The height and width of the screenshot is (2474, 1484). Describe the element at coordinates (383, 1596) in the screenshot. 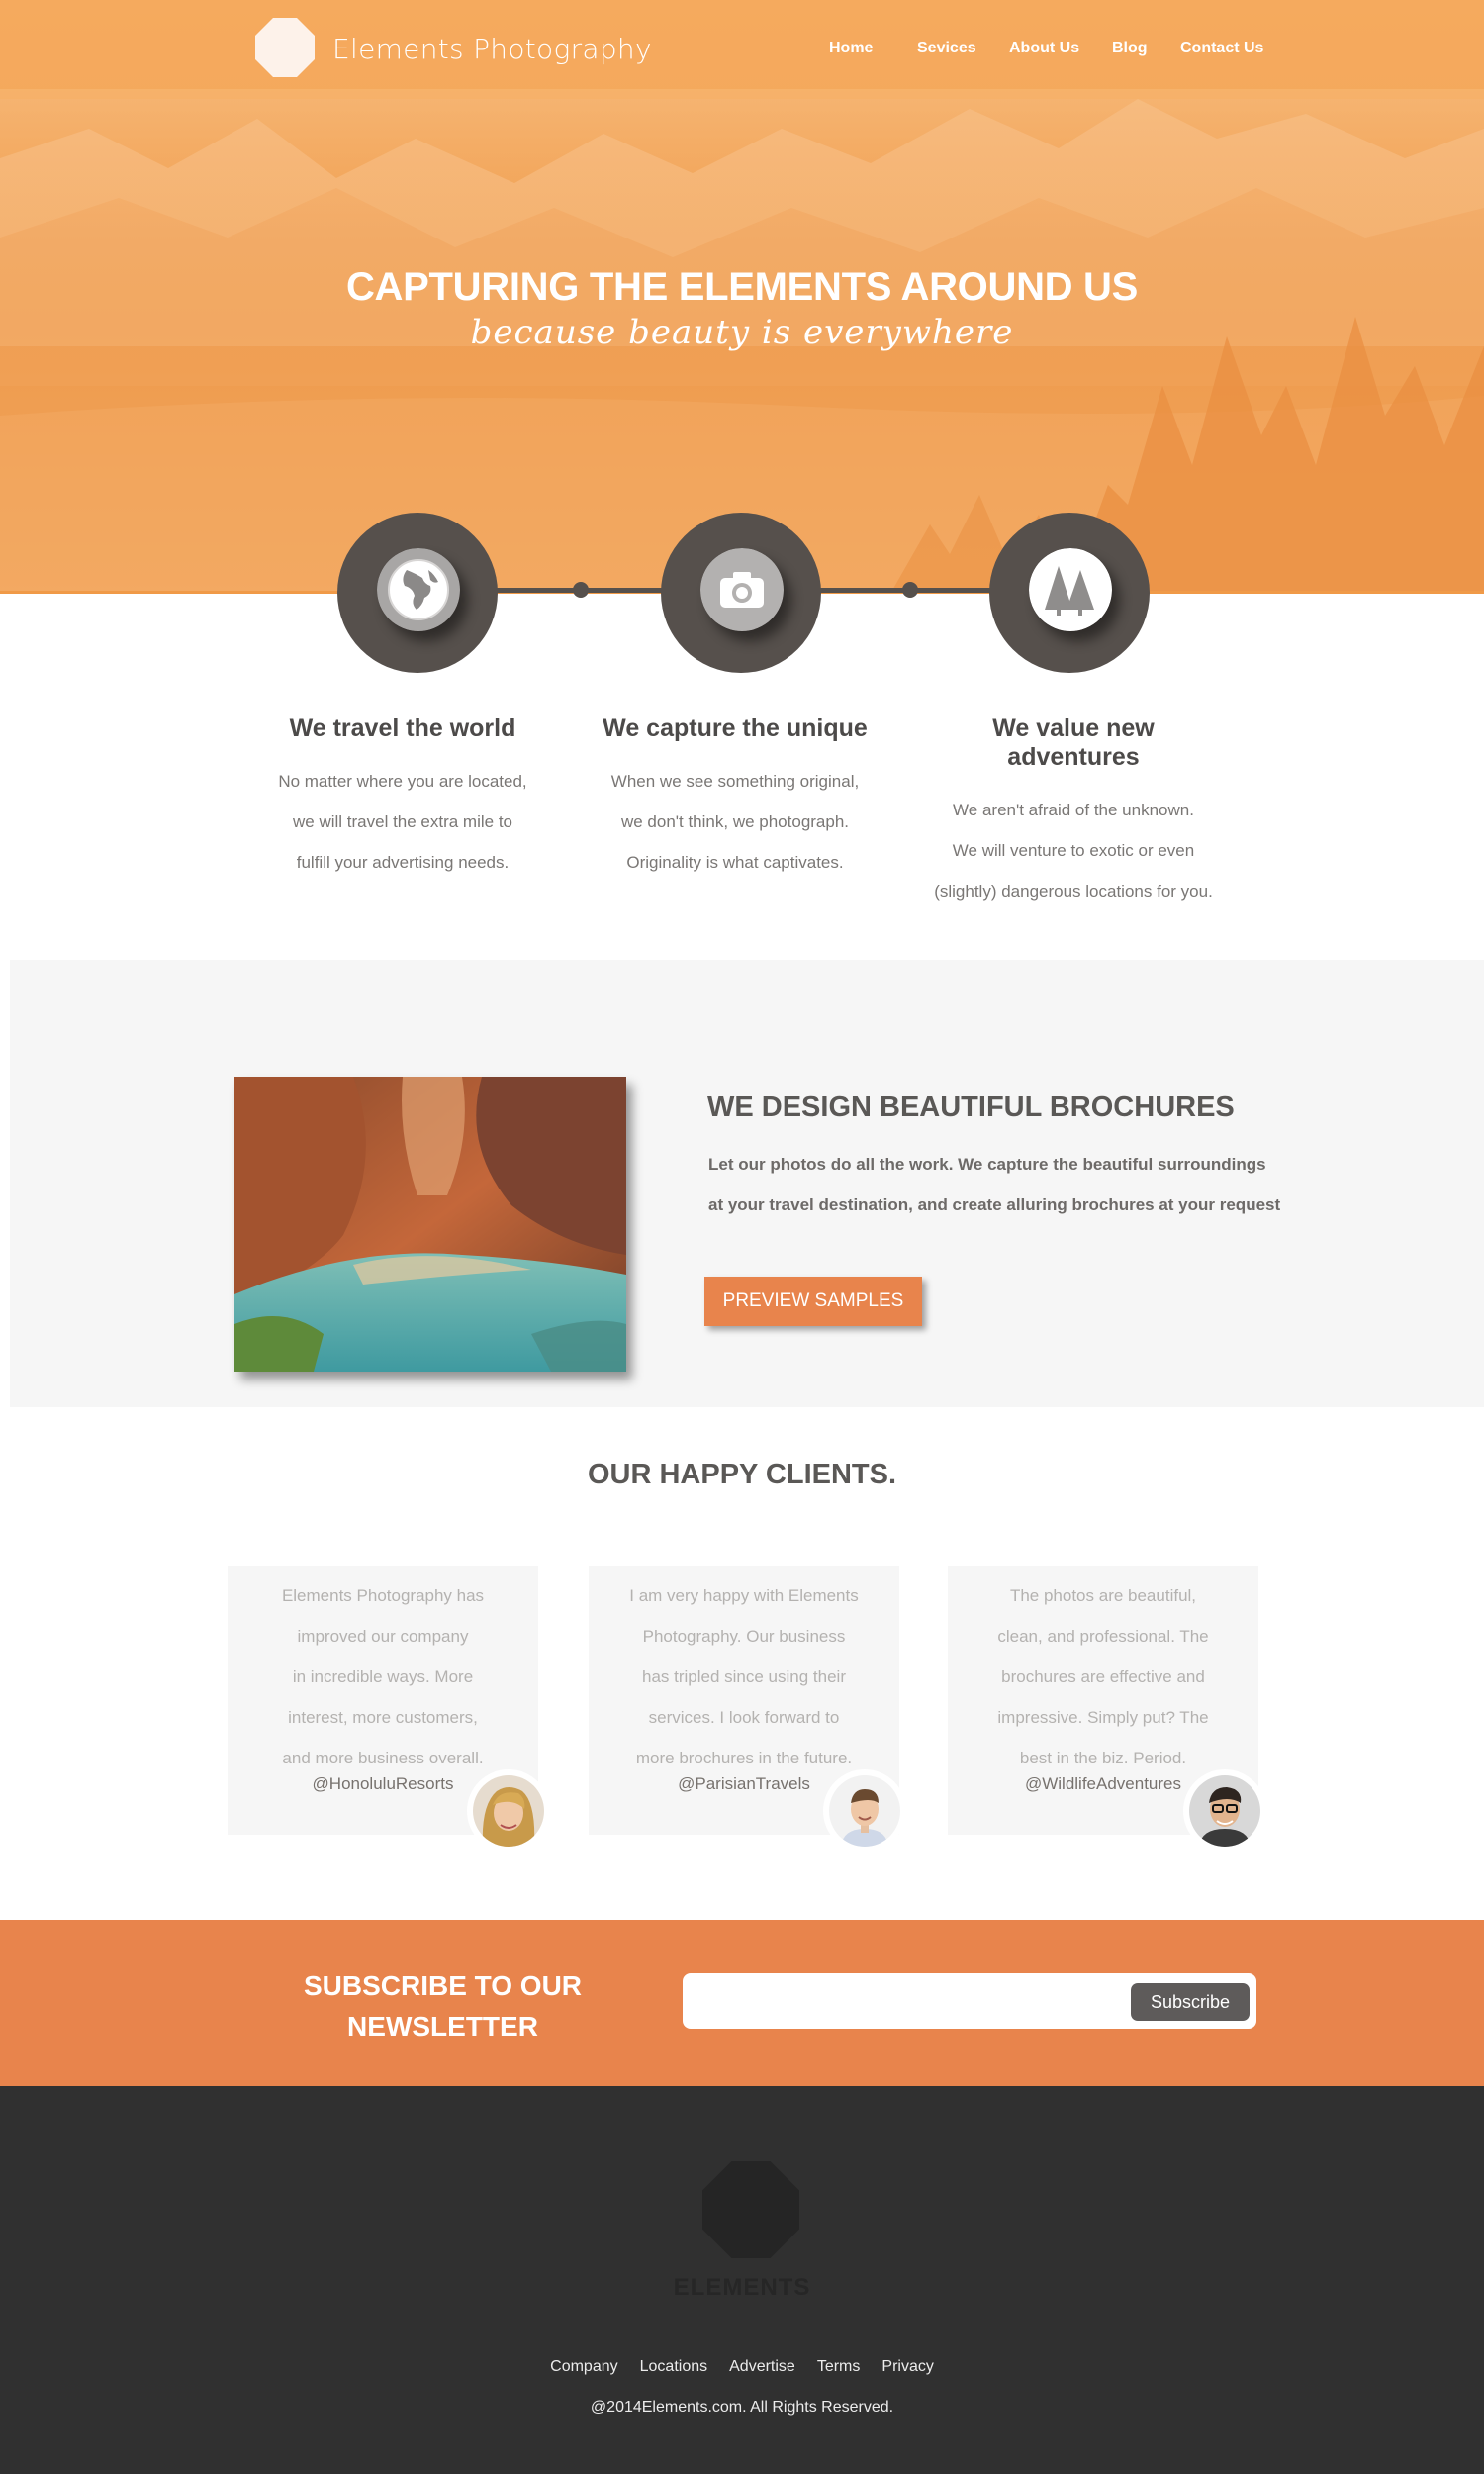

I see `quote-line: Elements Photography has` at that location.